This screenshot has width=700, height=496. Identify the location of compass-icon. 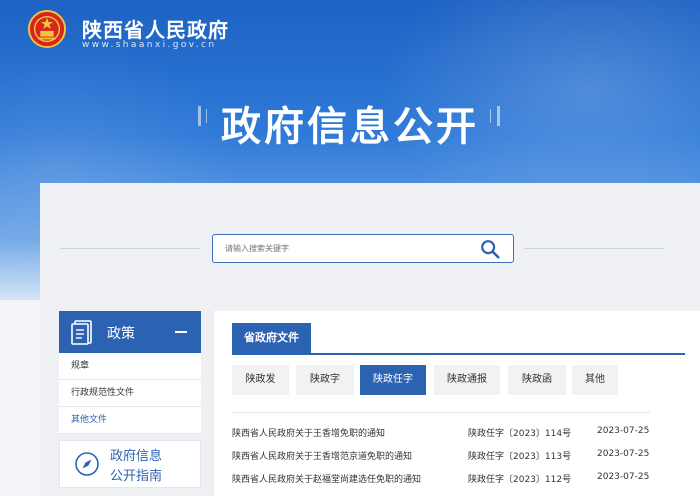
(87, 464).